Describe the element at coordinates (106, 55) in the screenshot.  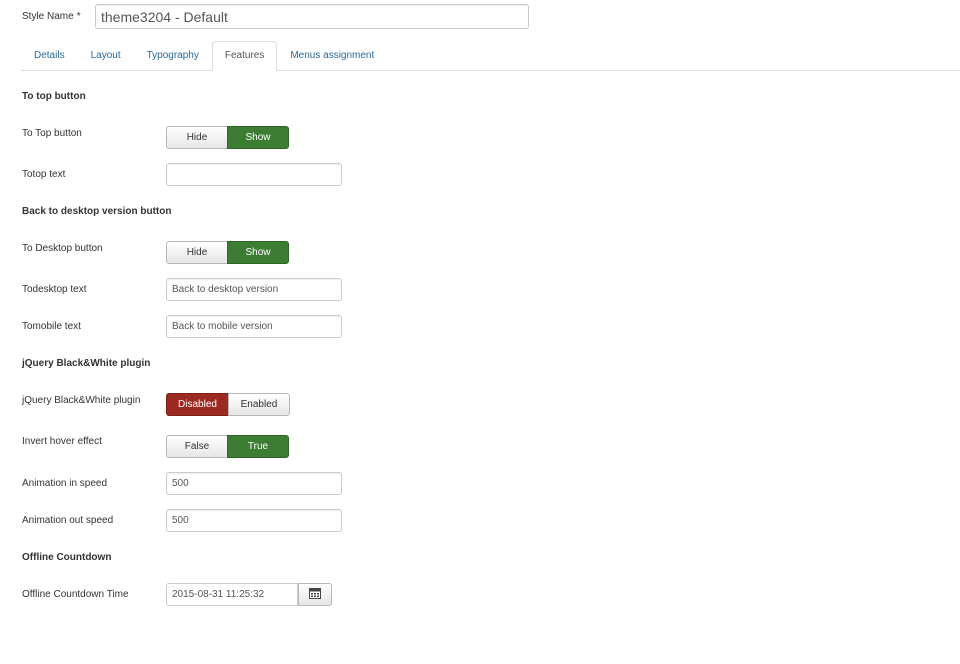
I see `tab-layout: Layout` at that location.